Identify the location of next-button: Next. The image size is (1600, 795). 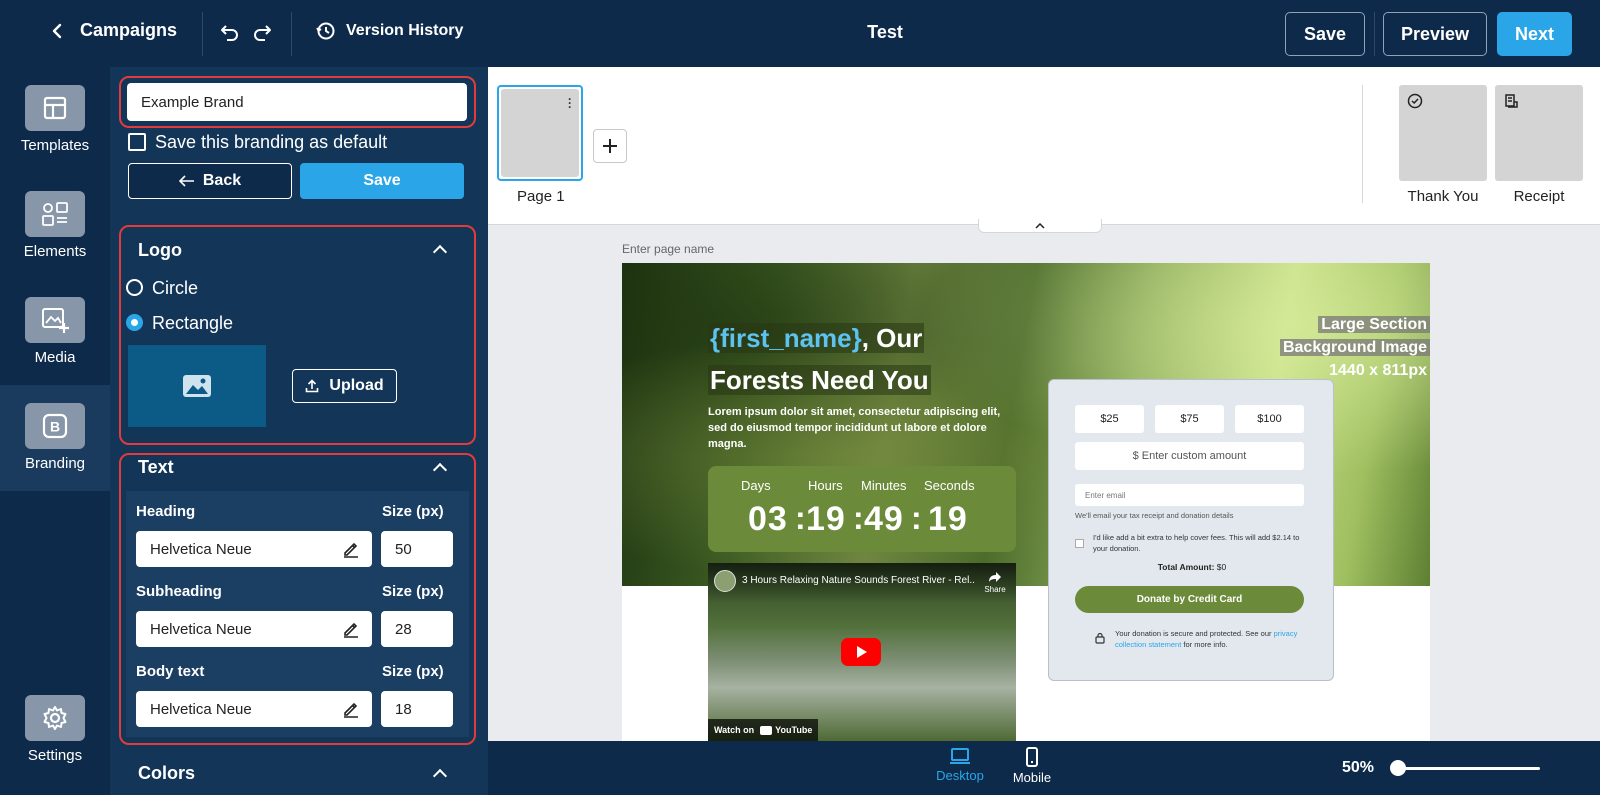
(1534, 34).